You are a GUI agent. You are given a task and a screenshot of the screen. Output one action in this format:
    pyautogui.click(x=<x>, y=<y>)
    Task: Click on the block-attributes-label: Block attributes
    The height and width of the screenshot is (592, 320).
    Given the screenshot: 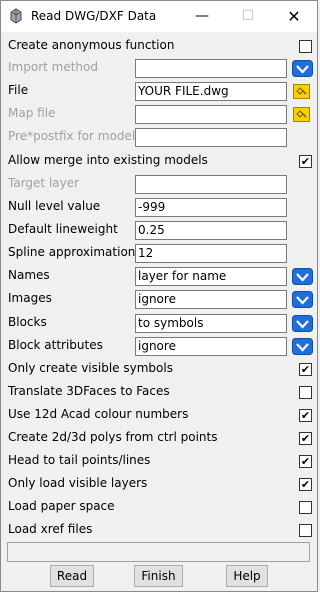 What is the action you would take?
    pyautogui.click(x=55, y=345)
    